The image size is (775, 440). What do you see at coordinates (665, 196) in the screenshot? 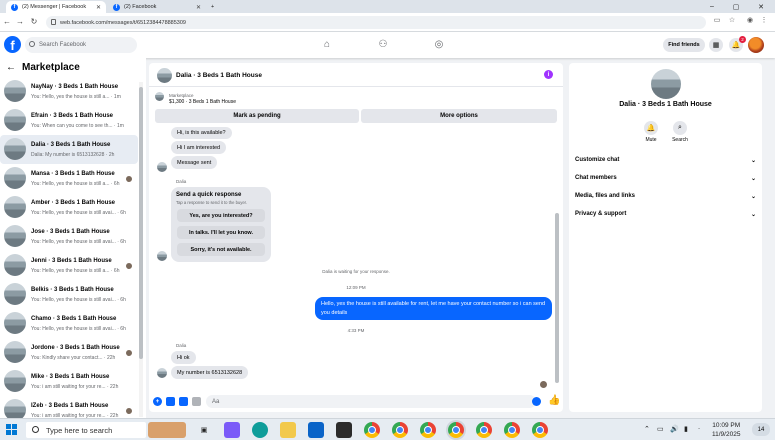
I see `media-files-row: Media, files and links ⌄` at bounding box center [665, 196].